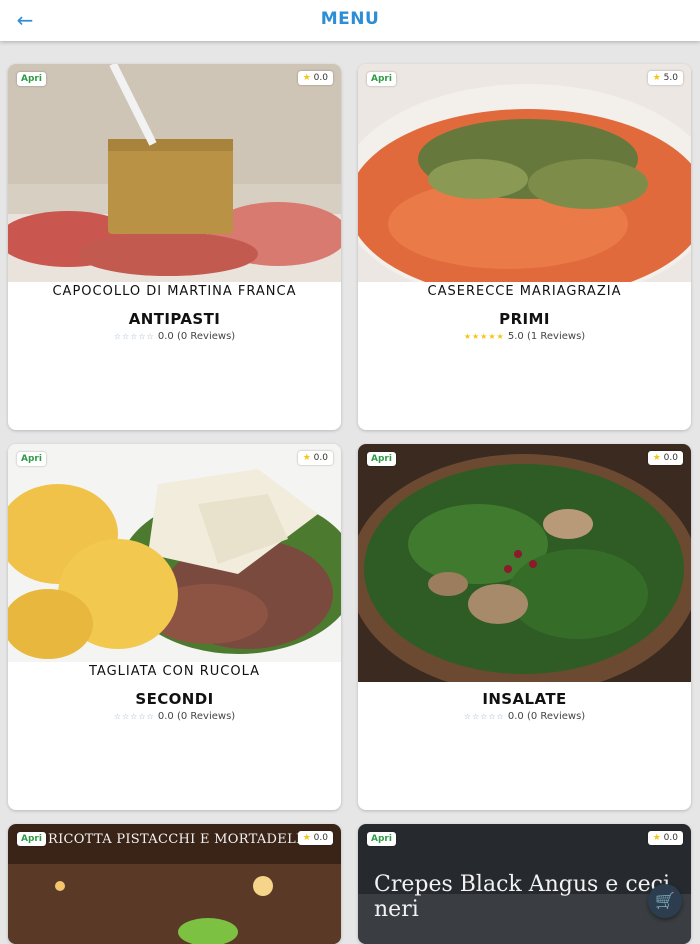 This screenshot has width=700, height=944. What do you see at coordinates (524, 173) in the screenshot?
I see `card-image: Apri ★ 5.0` at bounding box center [524, 173].